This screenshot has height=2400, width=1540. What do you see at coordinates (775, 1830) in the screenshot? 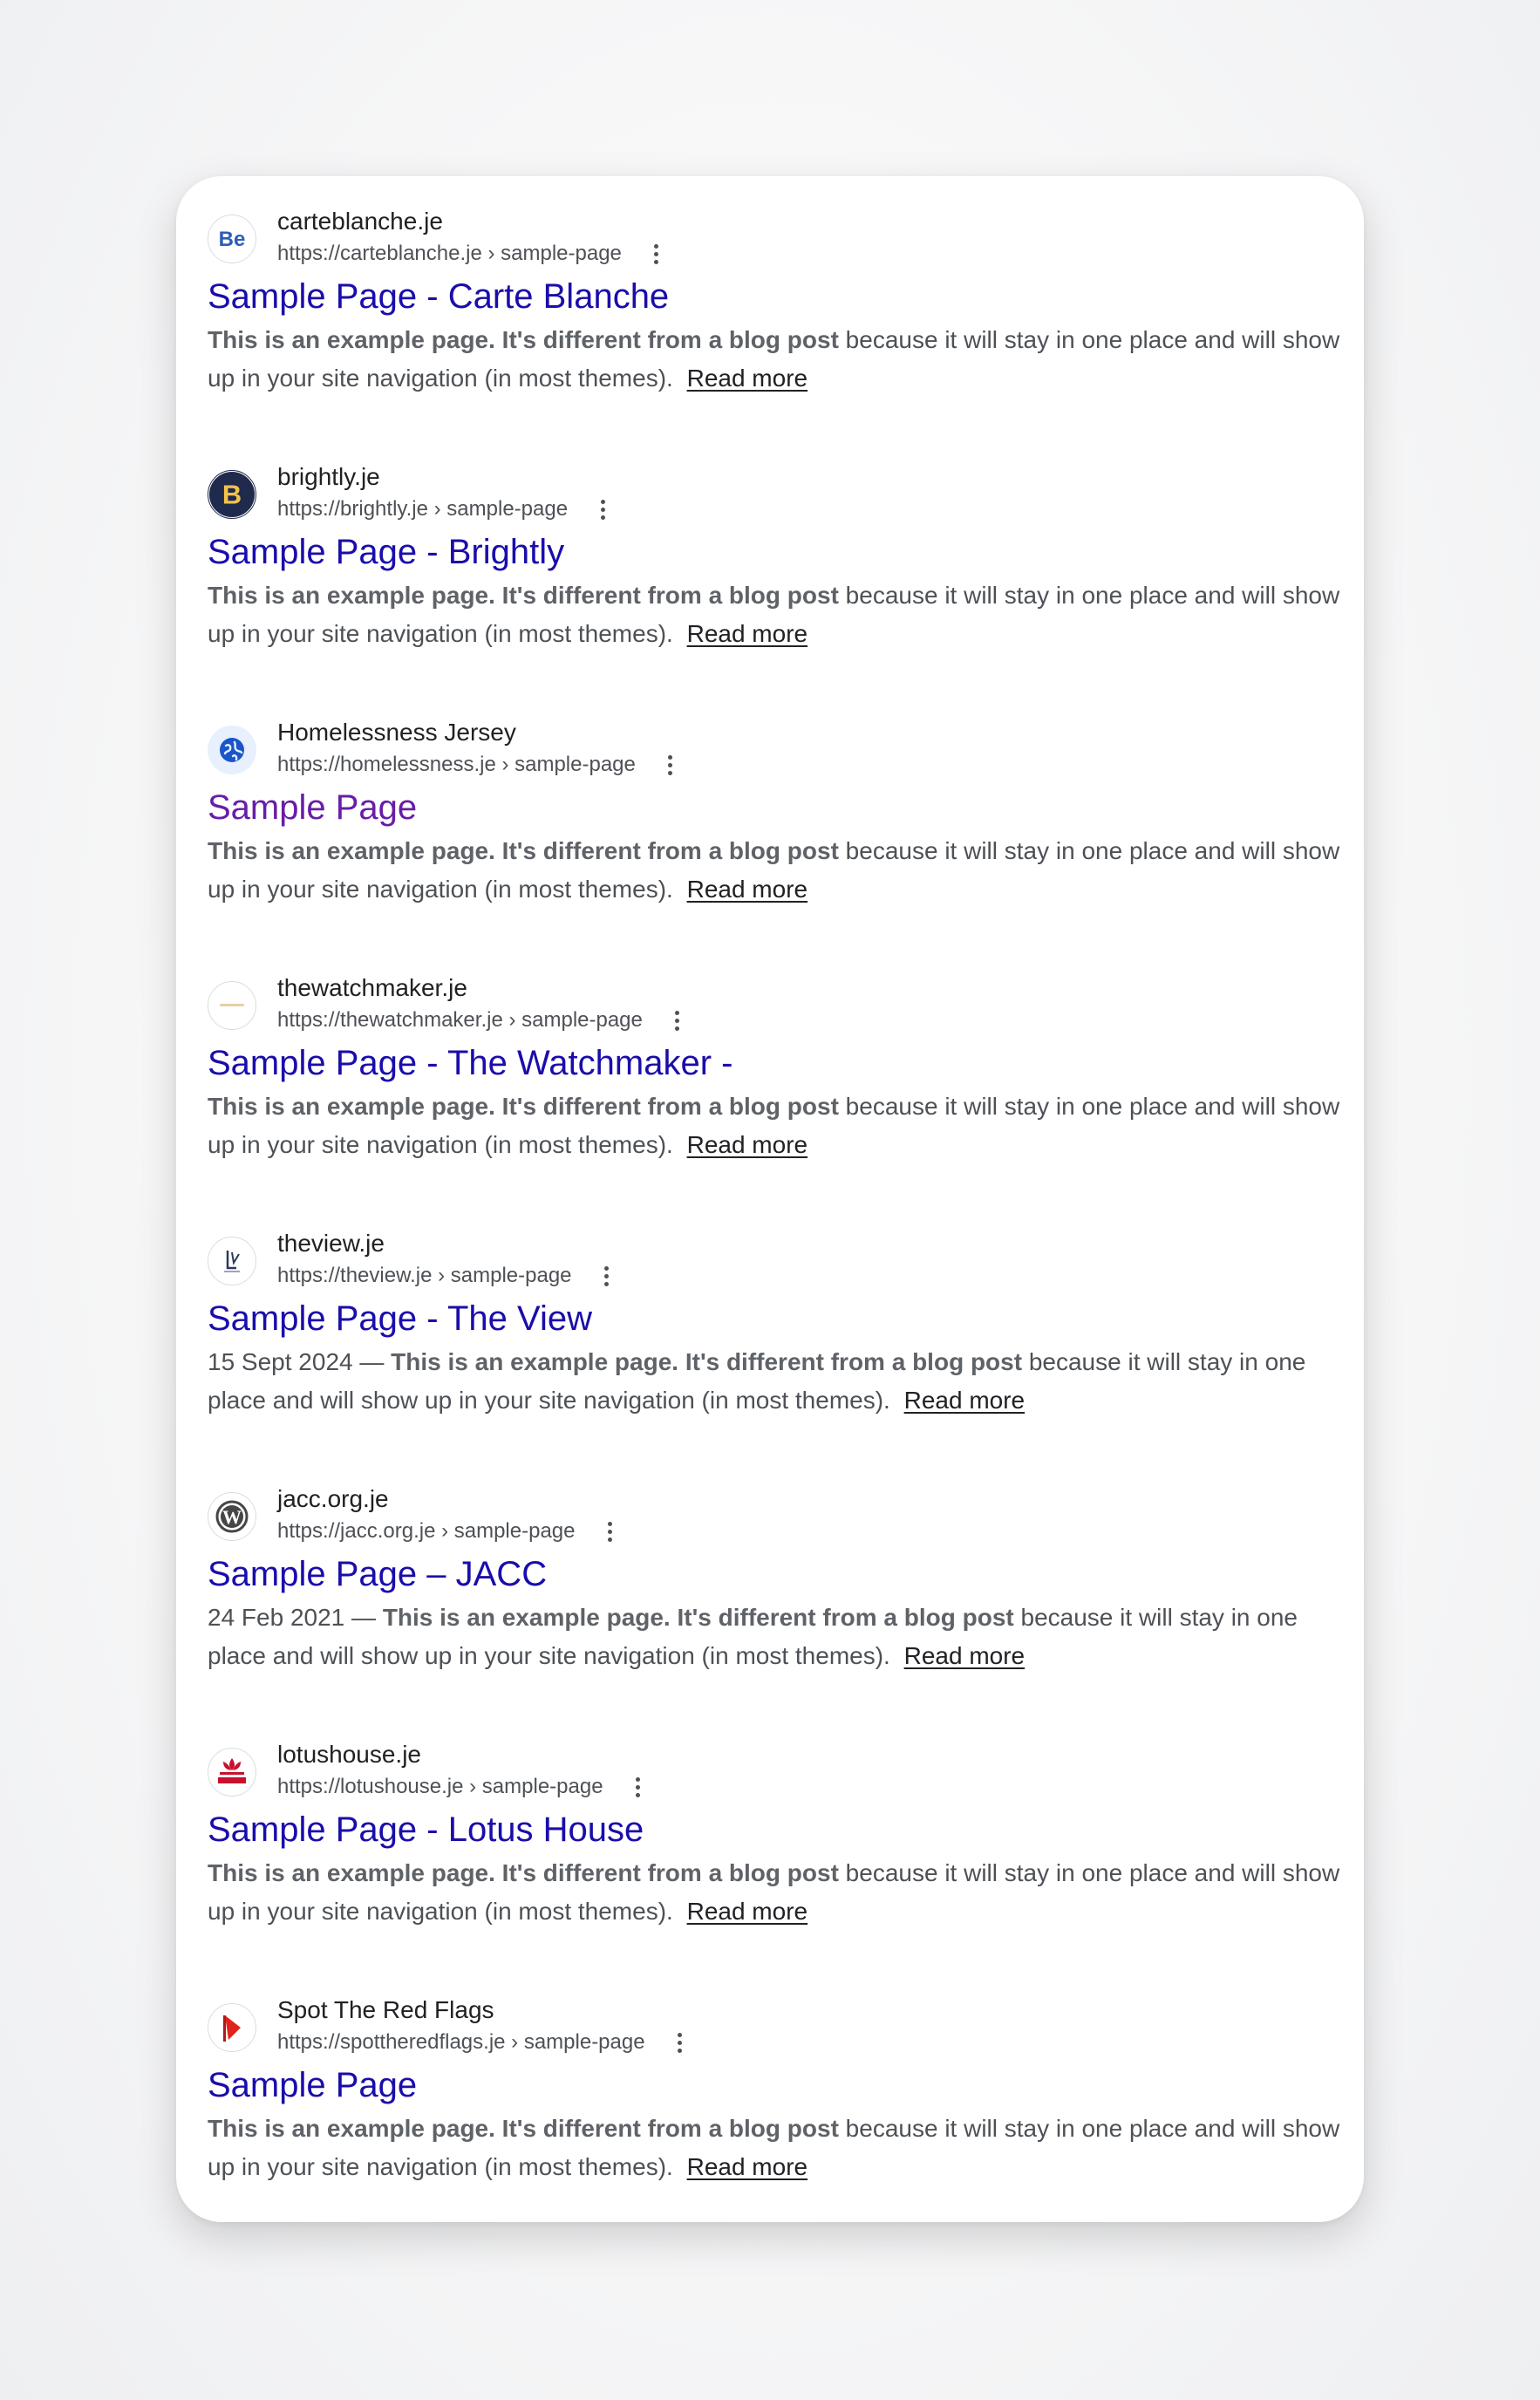
I see `result-title-link: Sample Page - Lotus House` at bounding box center [775, 1830].